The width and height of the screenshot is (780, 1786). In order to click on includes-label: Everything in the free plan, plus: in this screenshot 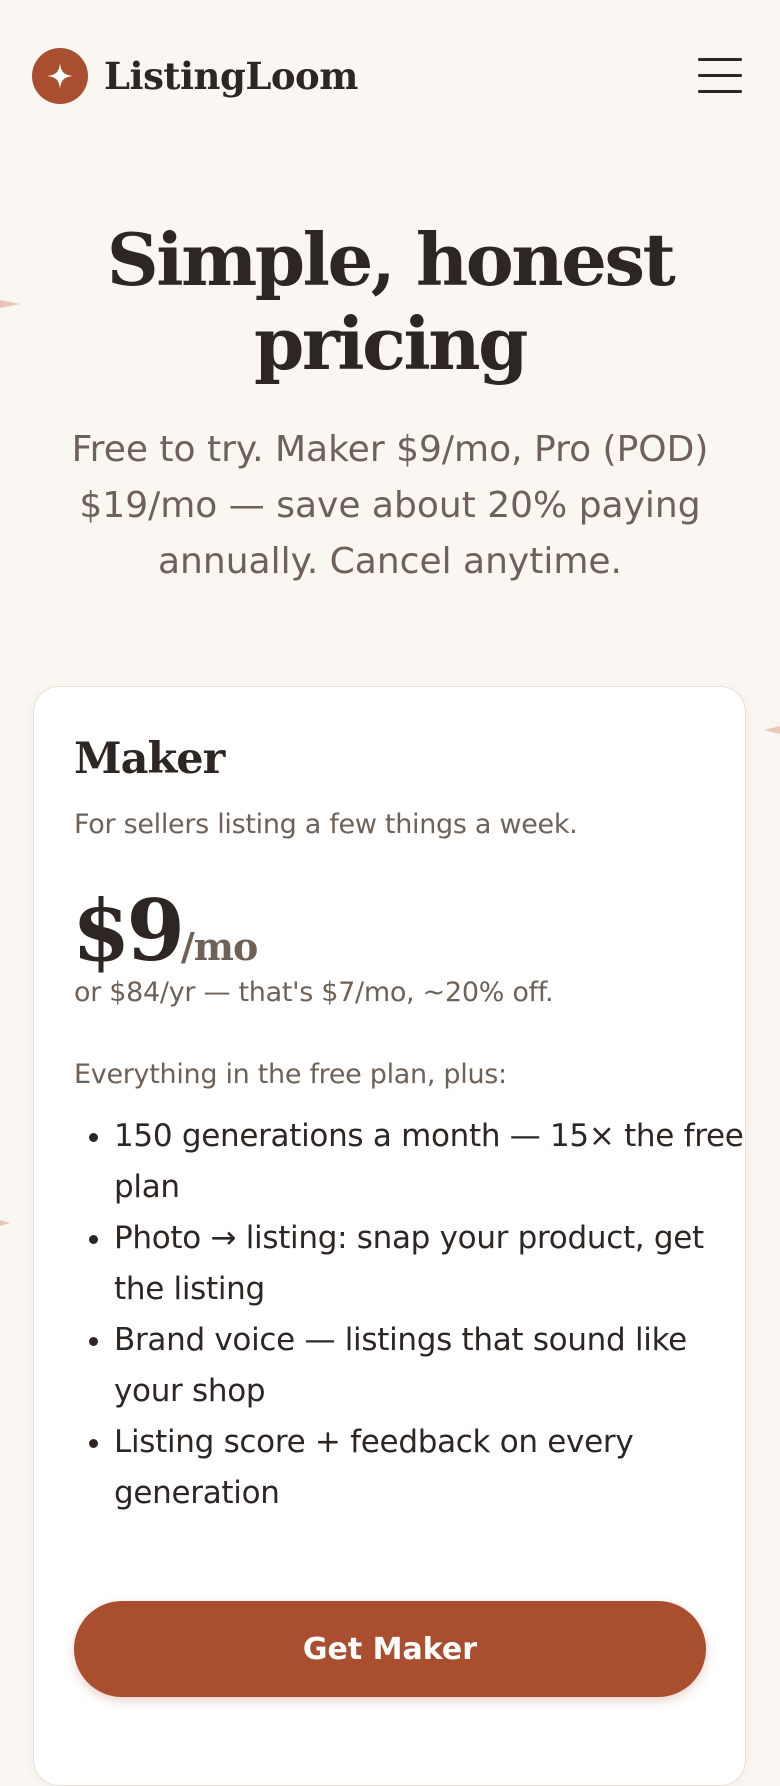, I will do `click(290, 1074)`.